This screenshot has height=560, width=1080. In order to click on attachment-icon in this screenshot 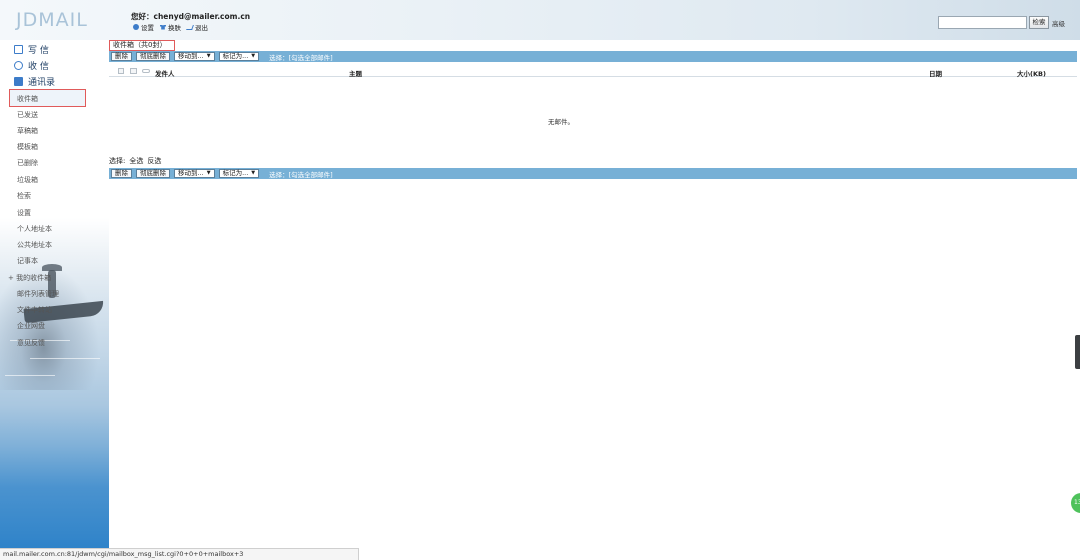, I will do `click(146, 71)`.